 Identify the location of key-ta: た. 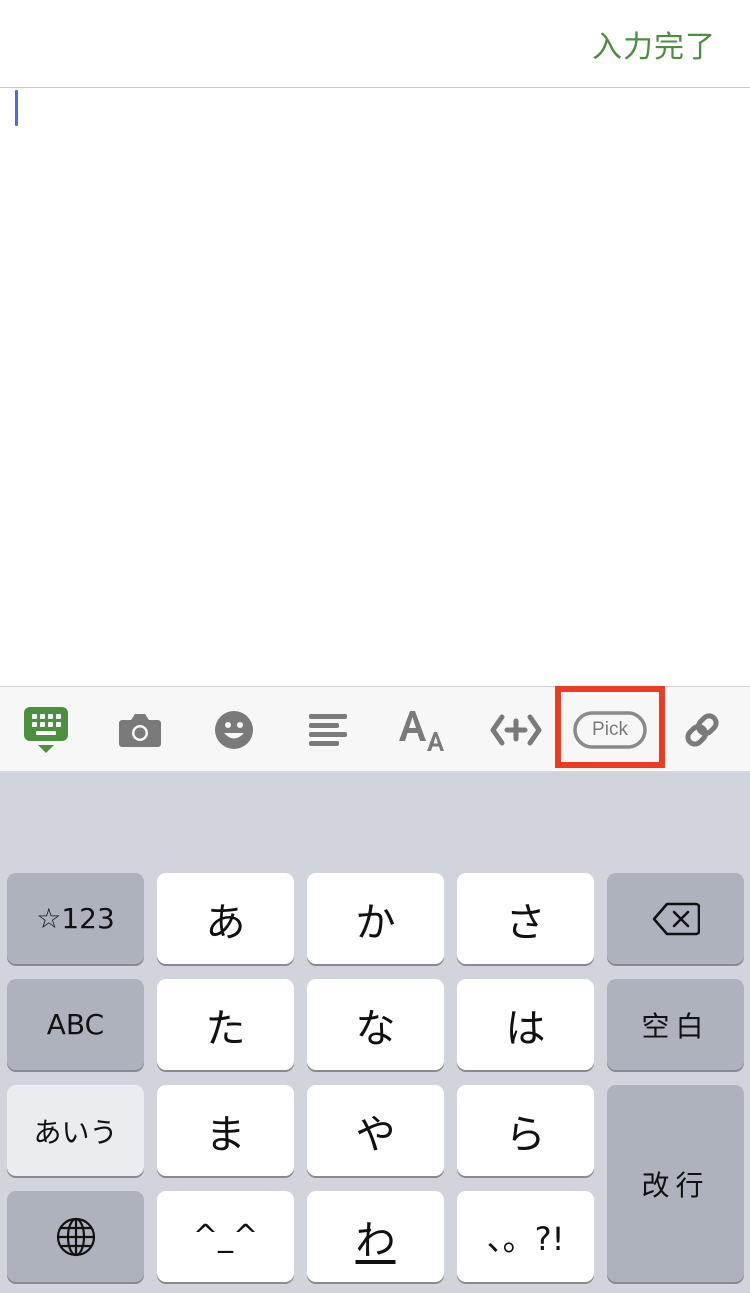
(225, 1024).